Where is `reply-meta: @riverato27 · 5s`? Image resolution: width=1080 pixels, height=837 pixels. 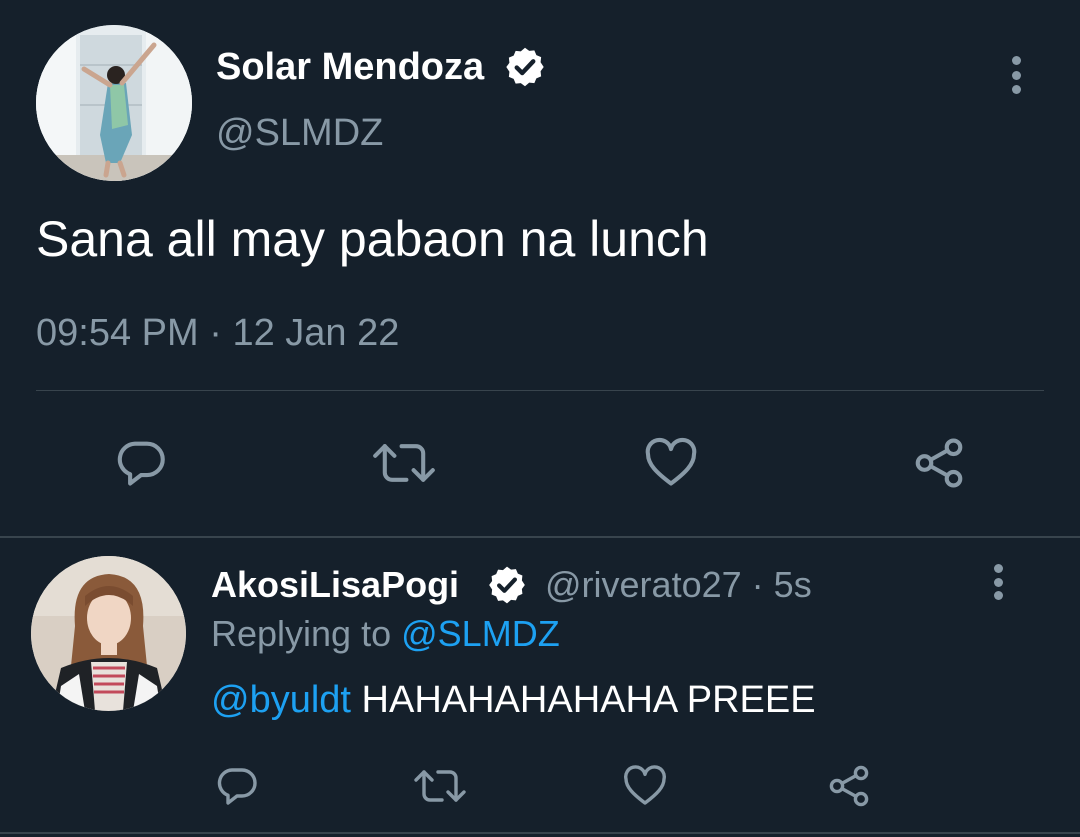
reply-meta: @riverato27 · 5s is located at coordinates (678, 585).